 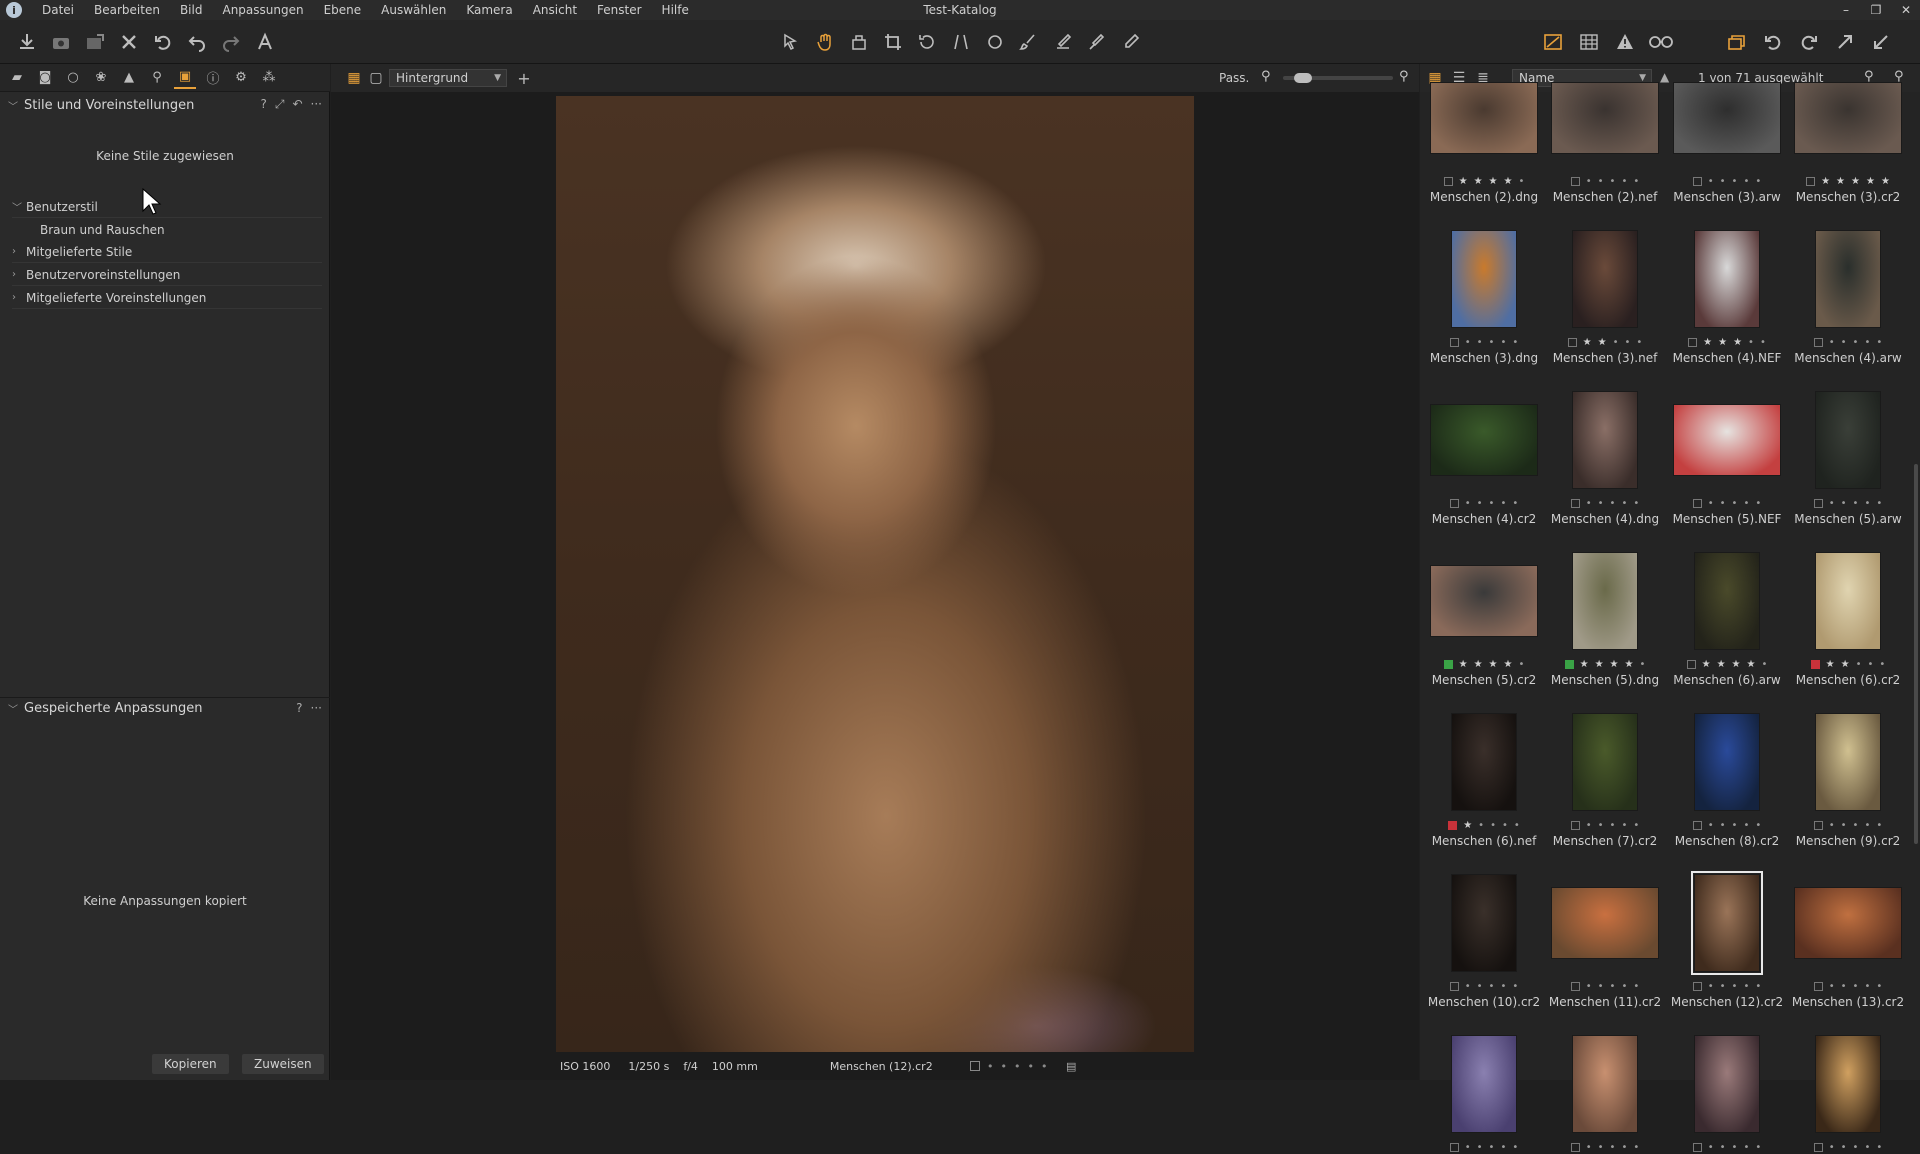 I want to click on thumbnail: • • • • • Menschen (9).cr2, so click(x=1848, y=745).